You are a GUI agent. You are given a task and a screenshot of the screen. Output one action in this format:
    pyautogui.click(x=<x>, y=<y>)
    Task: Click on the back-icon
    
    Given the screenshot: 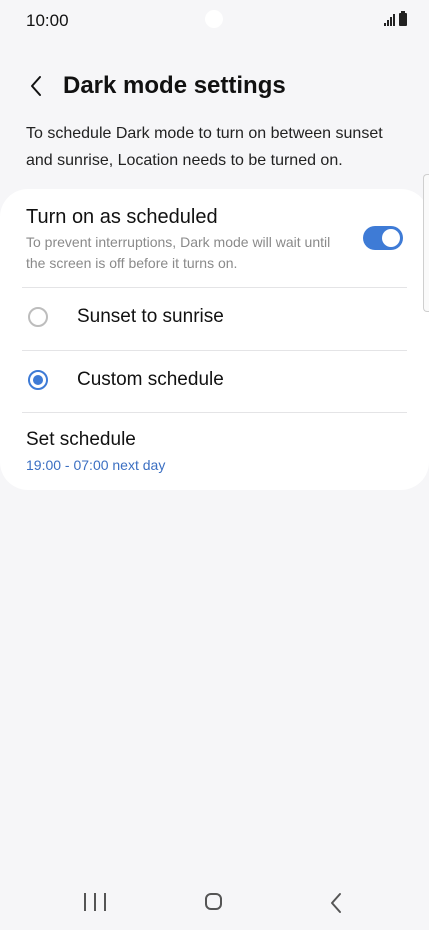 What is the action you would take?
    pyautogui.click(x=336, y=903)
    